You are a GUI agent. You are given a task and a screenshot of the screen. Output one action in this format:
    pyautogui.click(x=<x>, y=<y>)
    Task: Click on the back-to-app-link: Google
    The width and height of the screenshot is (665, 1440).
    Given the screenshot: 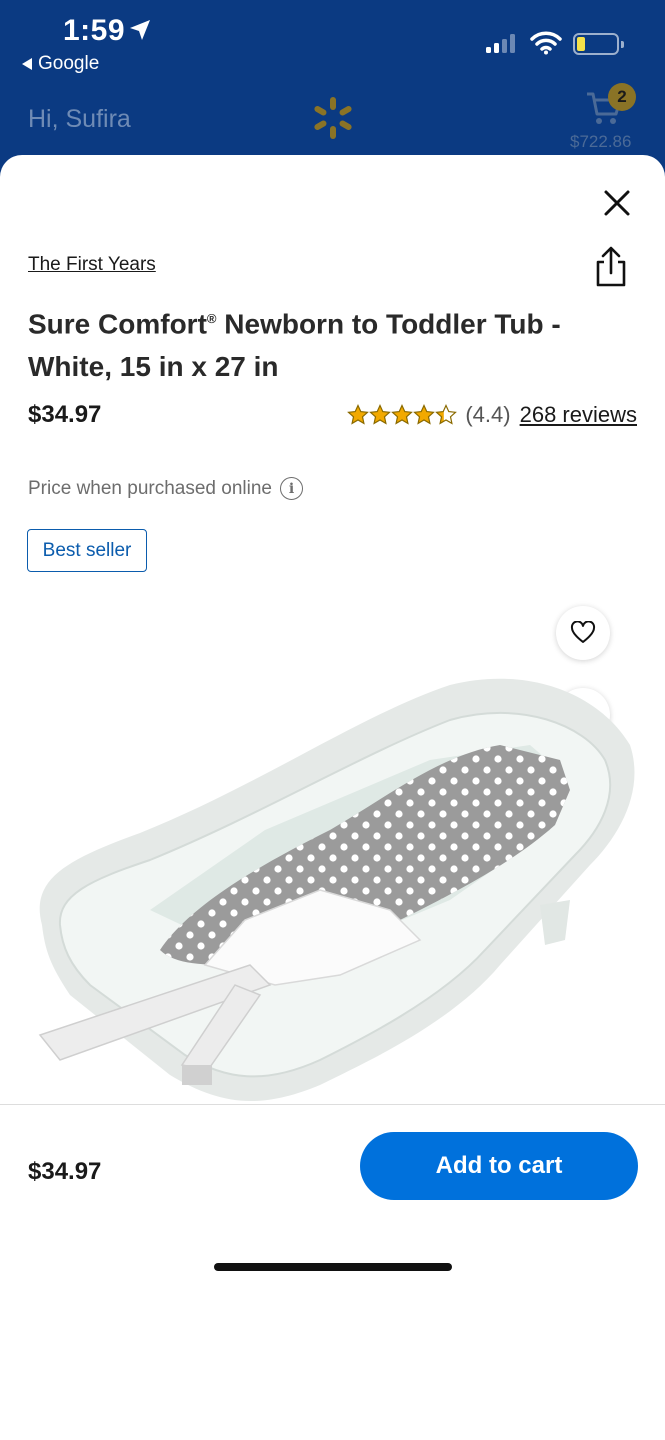 What is the action you would take?
    pyautogui.click(x=60, y=64)
    